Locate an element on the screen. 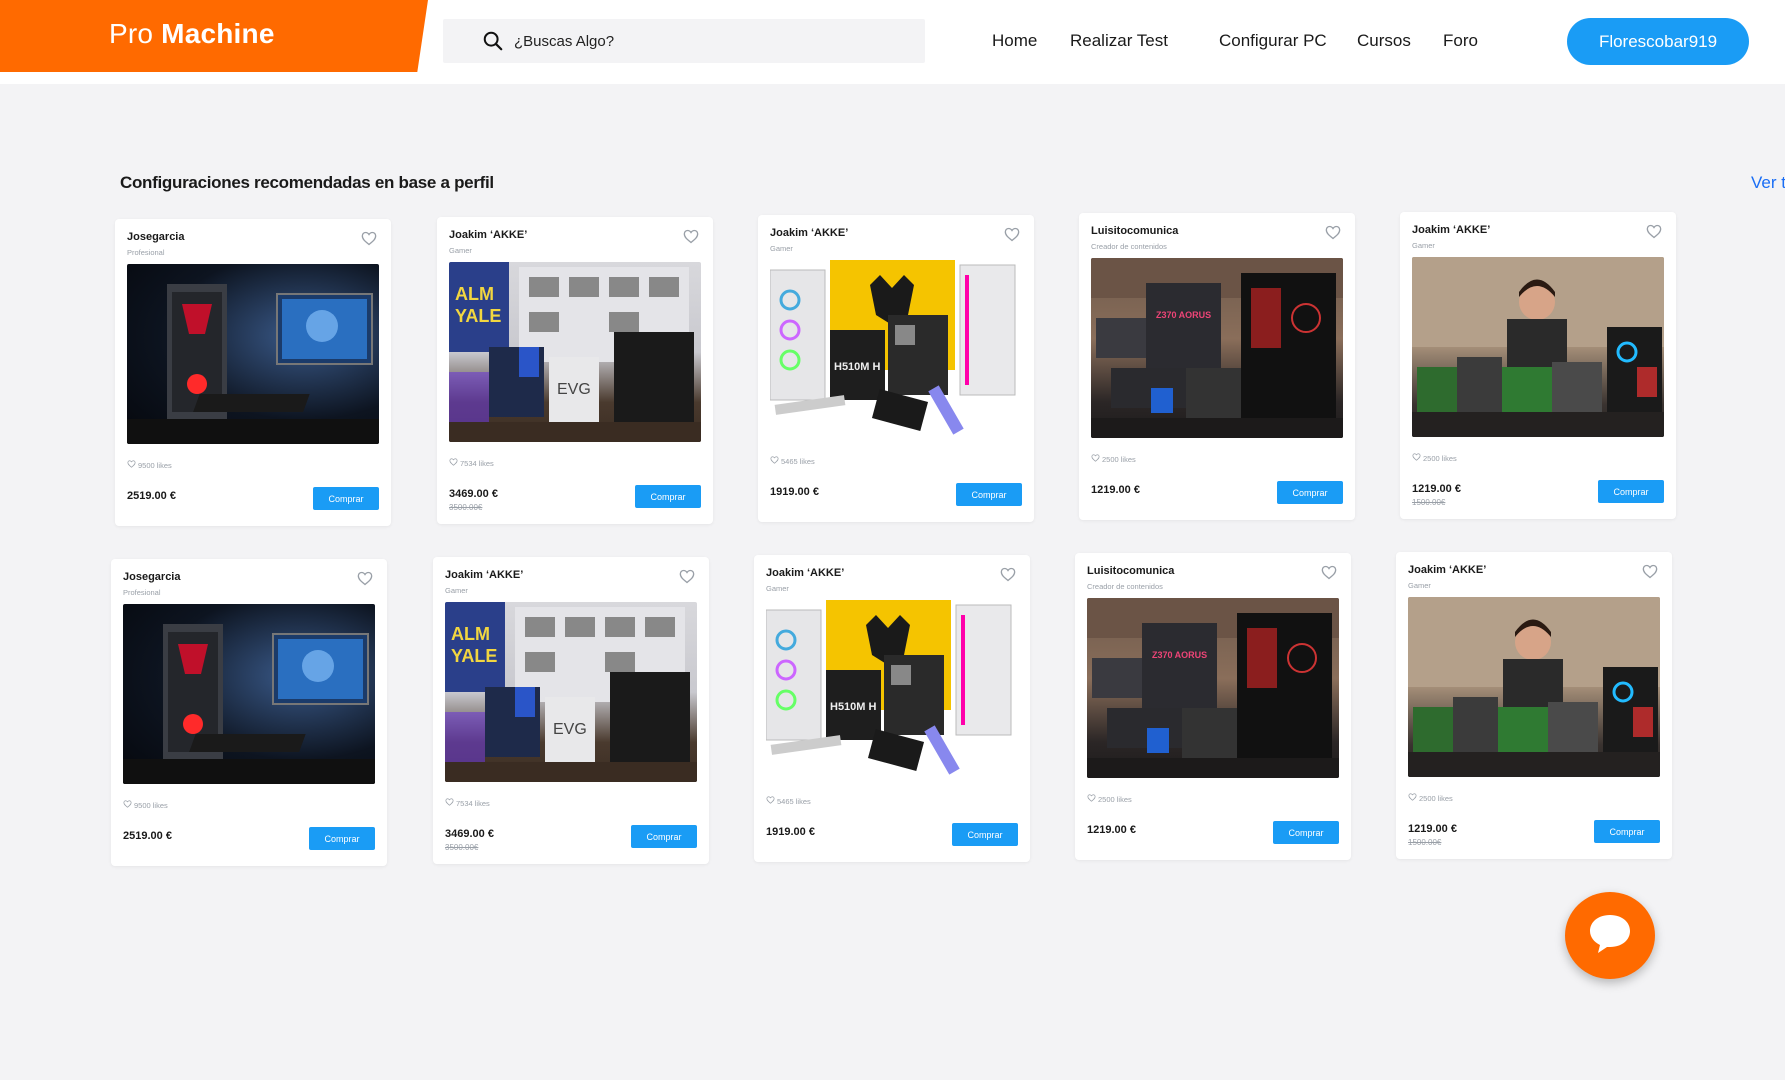 Image resolution: width=1785 pixels, height=1080 pixels. nav-configurar-pc: Configurar PC is located at coordinates (1273, 41).